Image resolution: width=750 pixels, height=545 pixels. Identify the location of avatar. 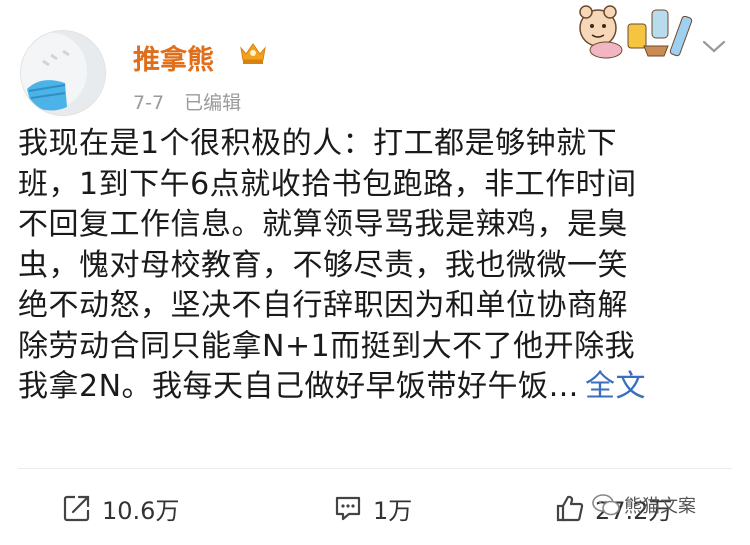
(63, 73).